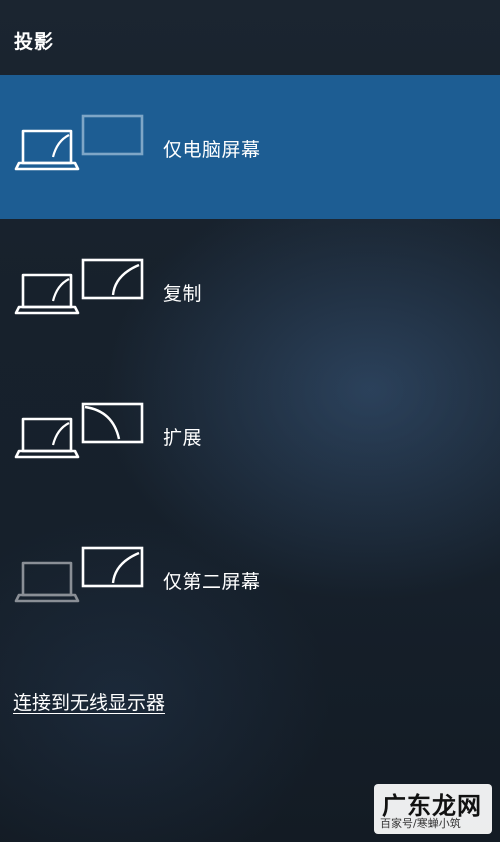 The width and height of the screenshot is (500, 842). I want to click on extend-icon, so click(79, 430).